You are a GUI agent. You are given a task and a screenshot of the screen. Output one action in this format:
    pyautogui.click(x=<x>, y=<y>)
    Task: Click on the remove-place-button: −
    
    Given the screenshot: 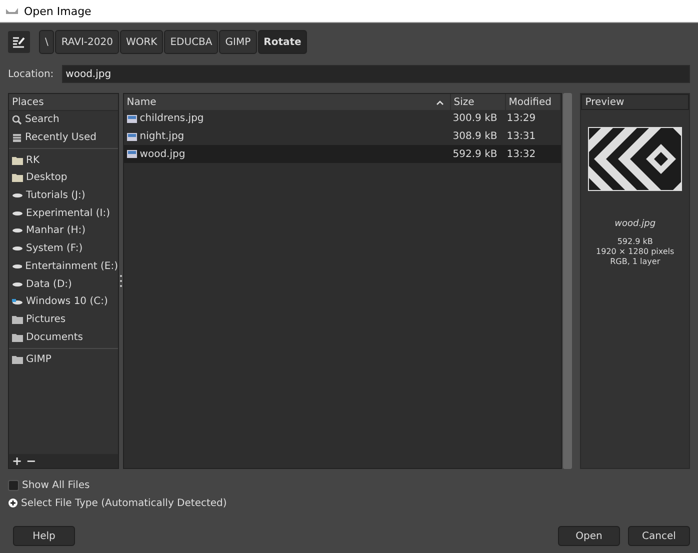 What is the action you would take?
    pyautogui.click(x=31, y=461)
    